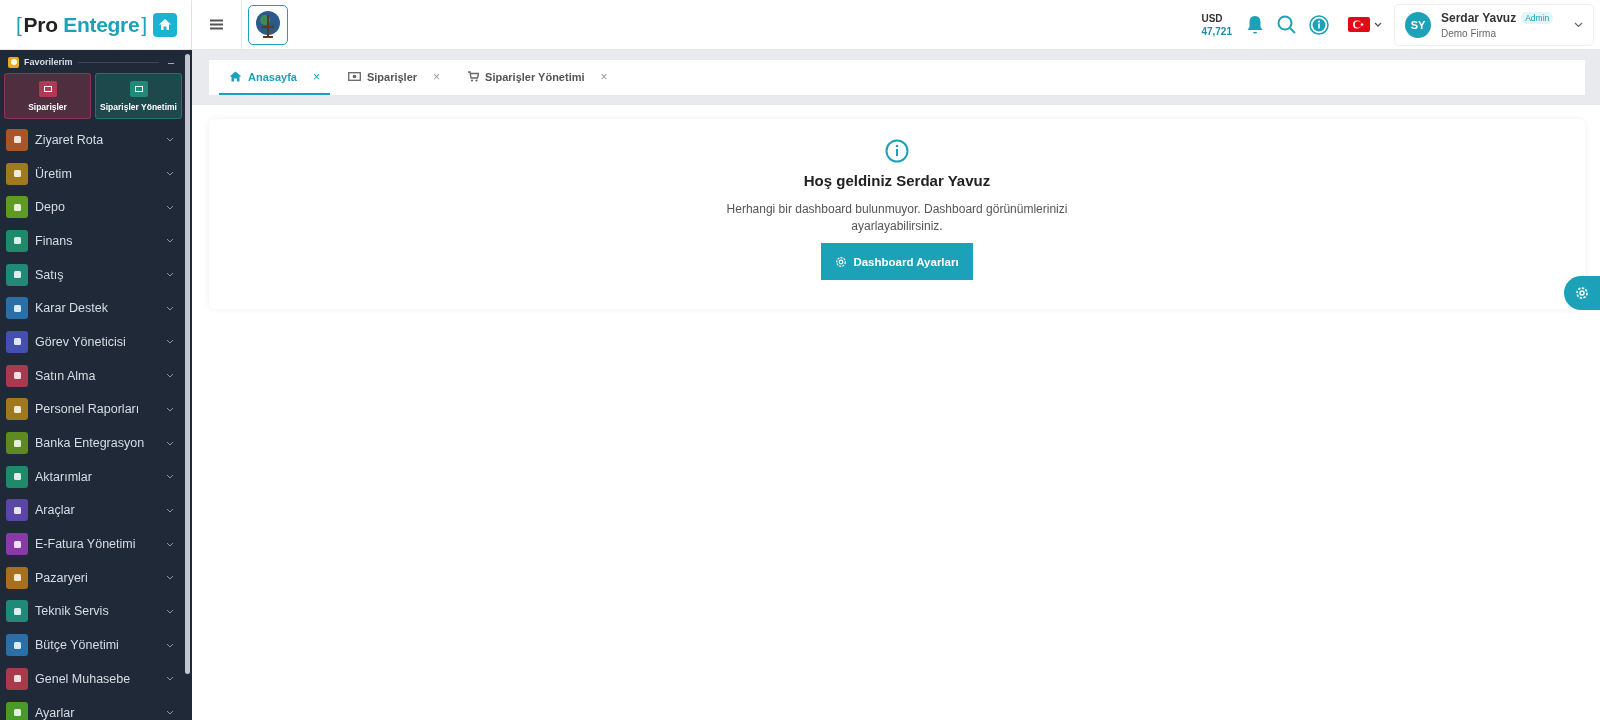 The height and width of the screenshot is (720, 1600). I want to click on menu-item: Satın Alma, so click(93, 375).